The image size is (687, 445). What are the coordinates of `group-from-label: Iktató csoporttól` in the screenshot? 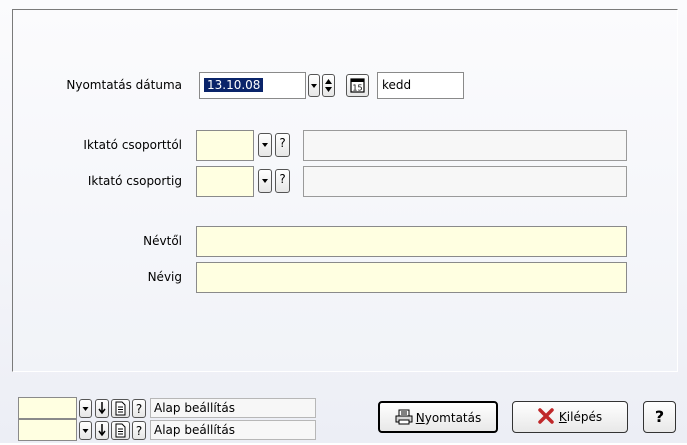 It's located at (132, 145).